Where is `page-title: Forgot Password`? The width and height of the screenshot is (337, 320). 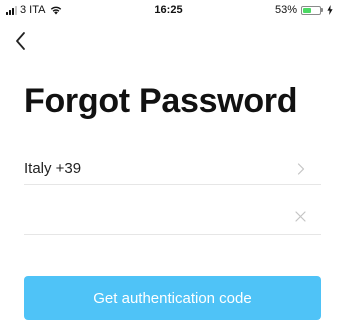 page-title: Forgot Password is located at coordinates (161, 101).